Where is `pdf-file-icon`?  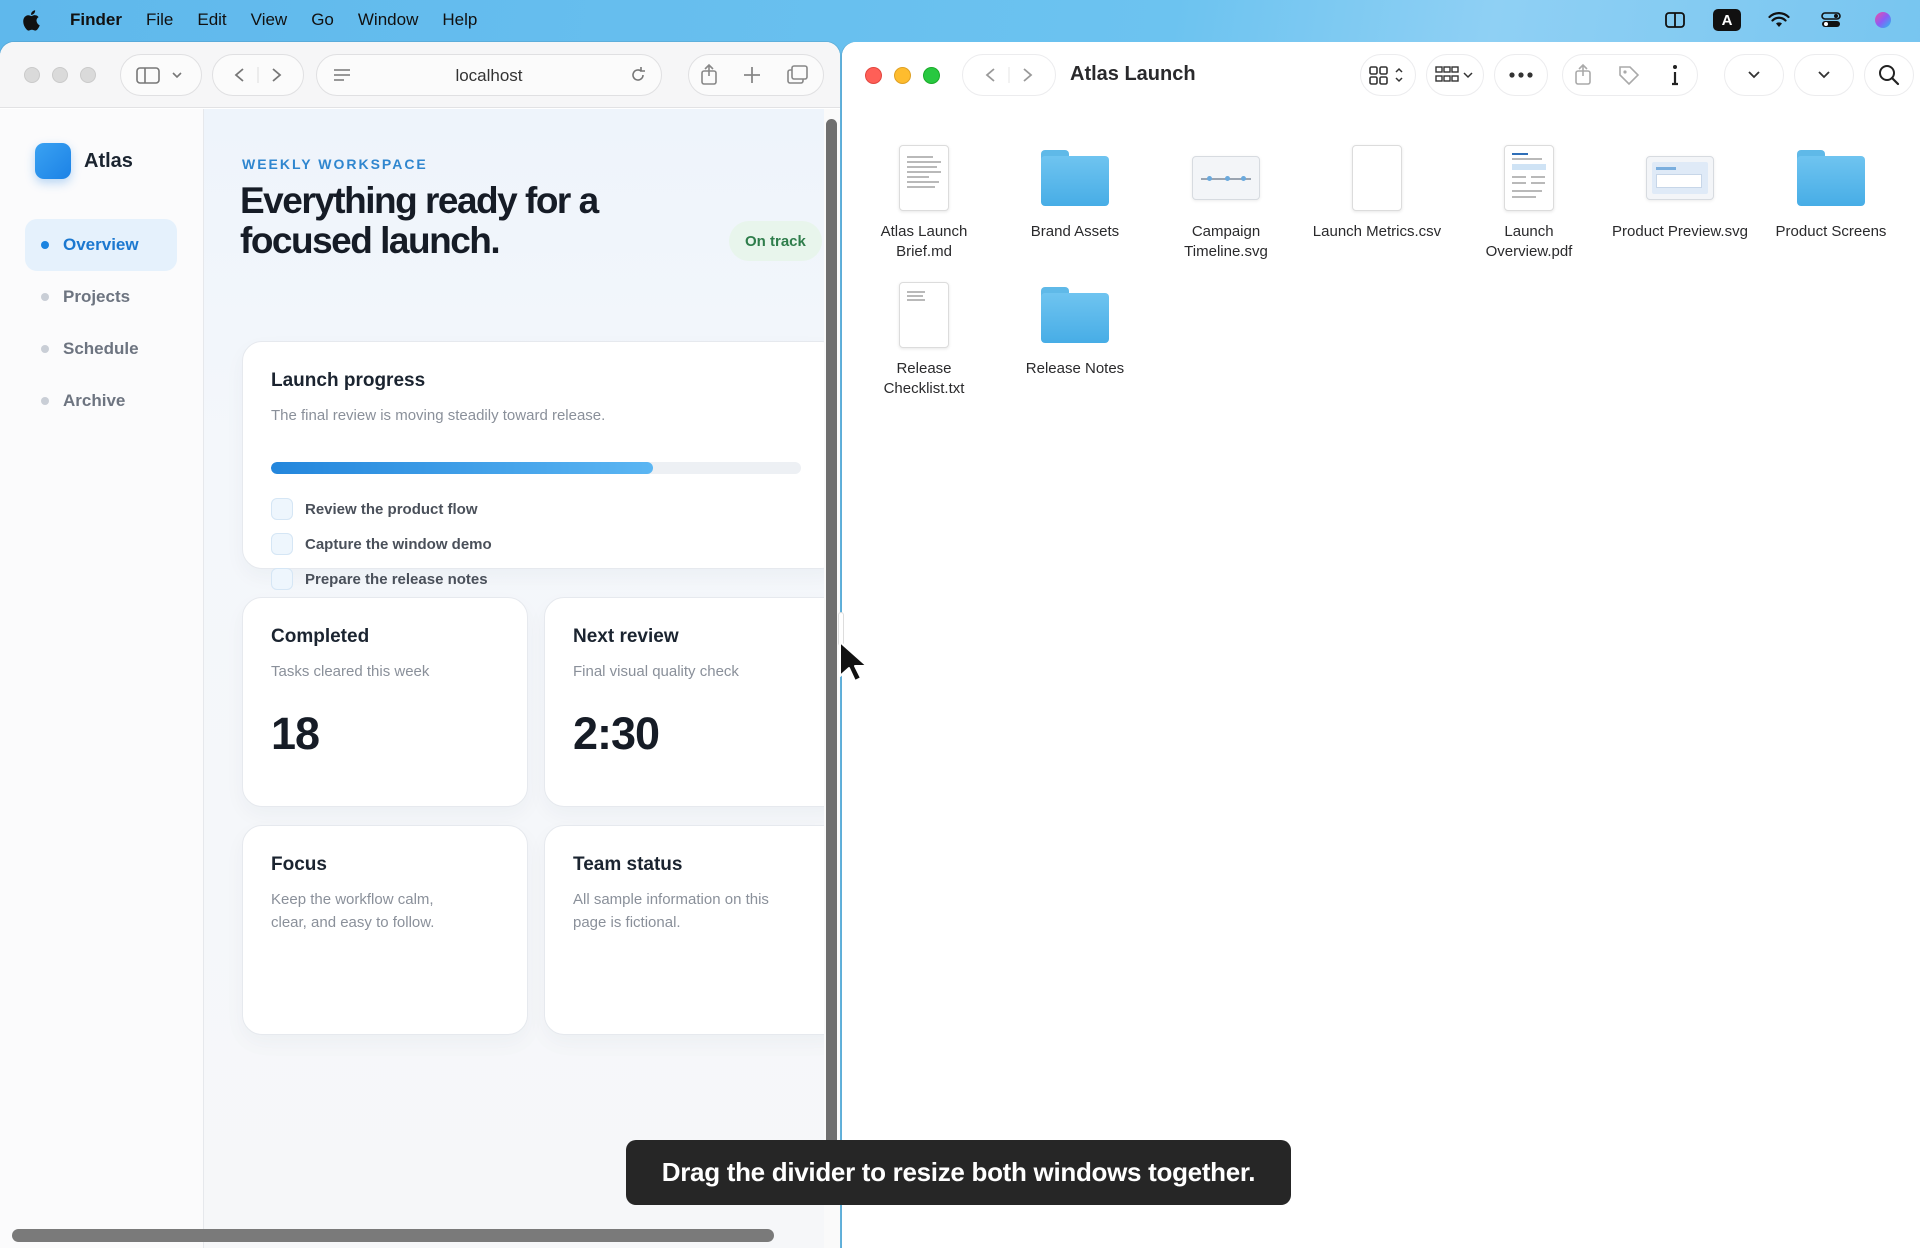
pdf-file-icon is located at coordinates (1529, 178).